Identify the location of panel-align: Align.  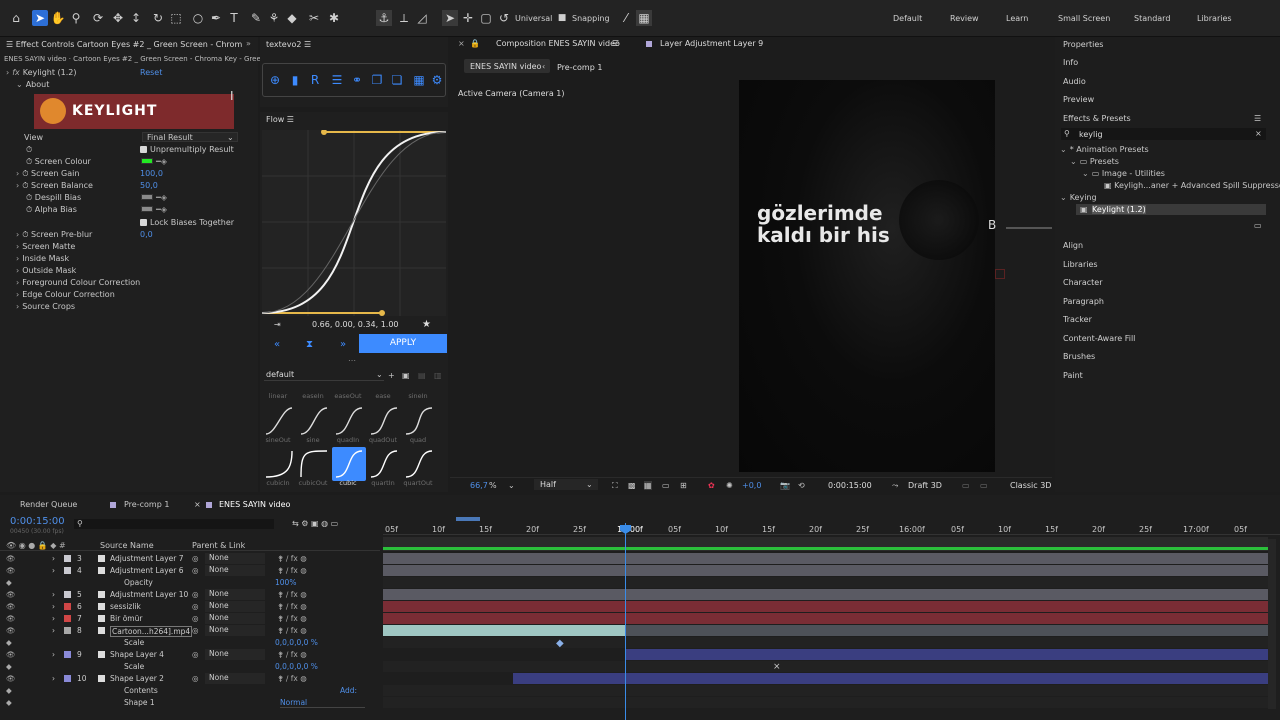
(1073, 245).